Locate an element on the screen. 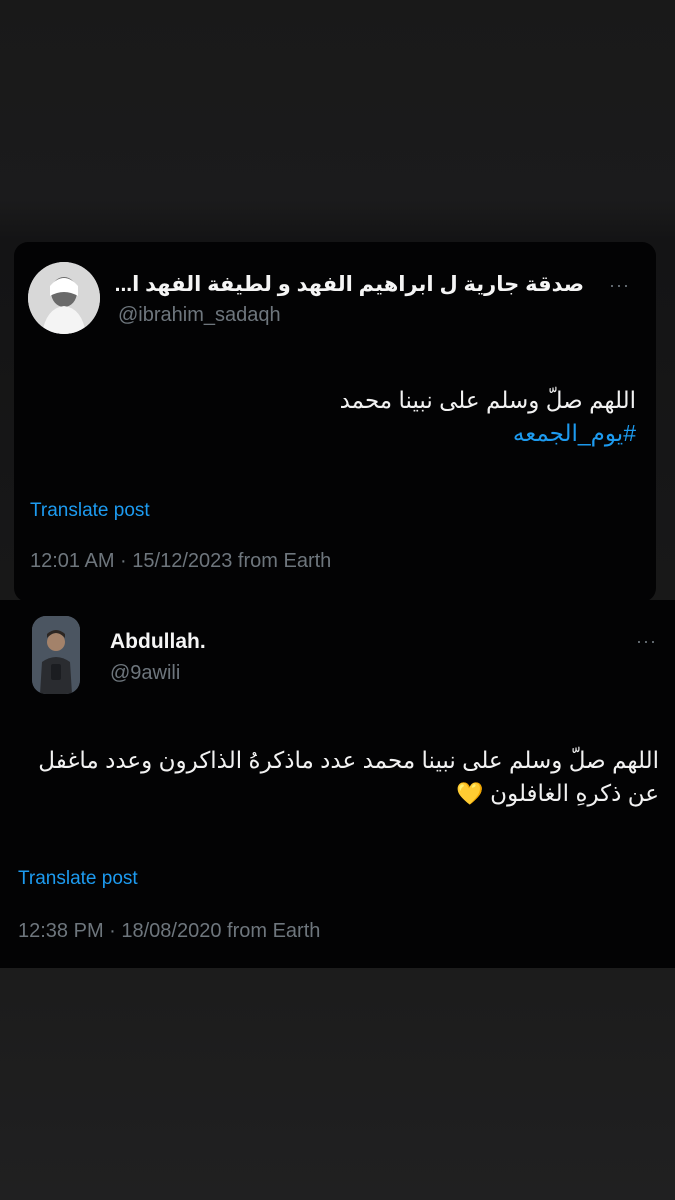  display-name: Abdullah. is located at coordinates (158, 642).